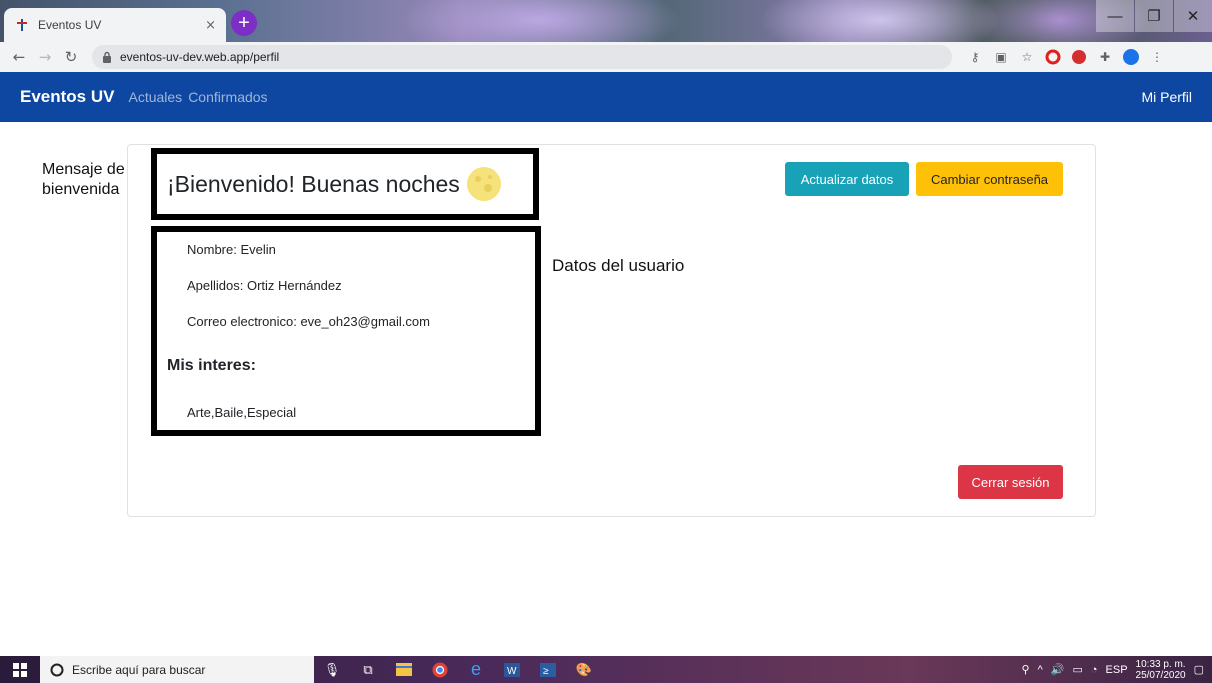 The image size is (1212, 683). What do you see at coordinates (1079, 57) in the screenshot?
I see `extension-red-icon` at bounding box center [1079, 57].